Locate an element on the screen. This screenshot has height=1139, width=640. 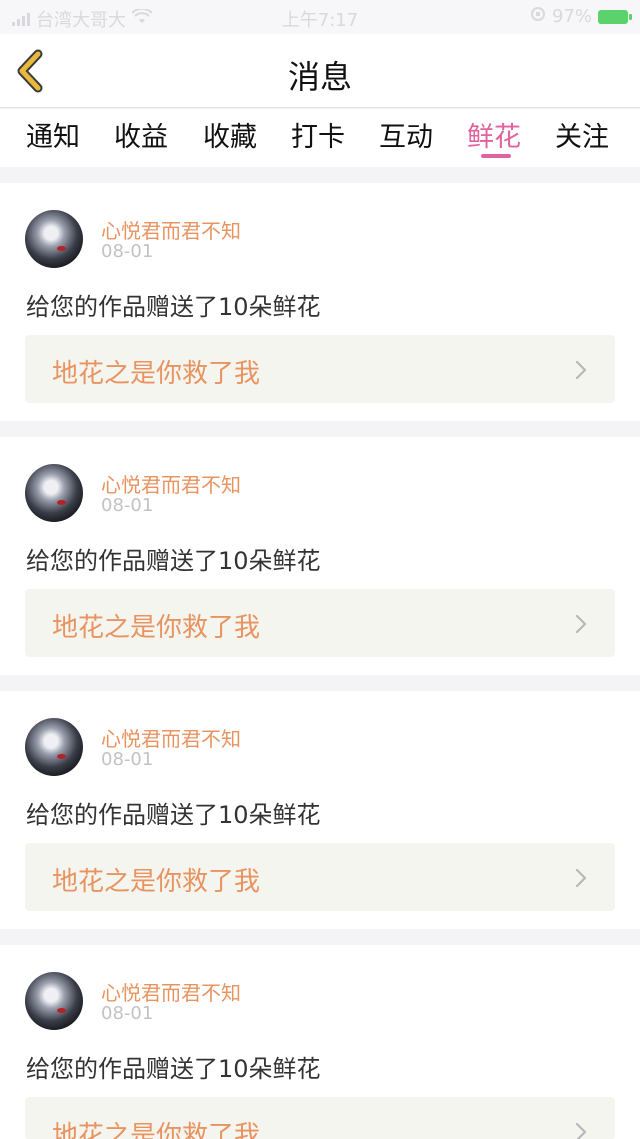
tab-earnings: 收益 is located at coordinates (141, 134).